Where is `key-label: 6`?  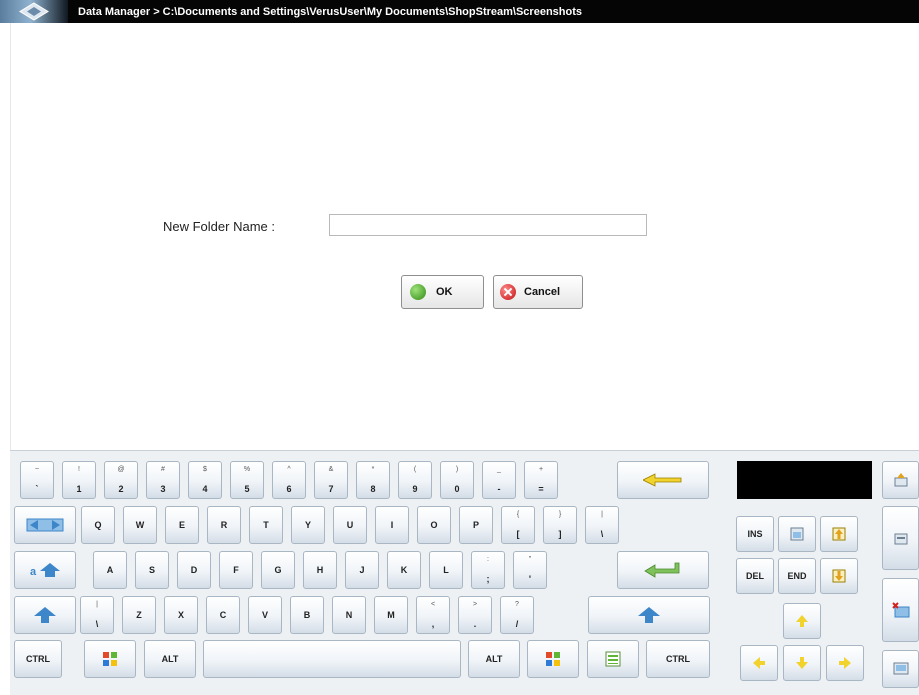
key-label: 6 is located at coordinates (289, 489).